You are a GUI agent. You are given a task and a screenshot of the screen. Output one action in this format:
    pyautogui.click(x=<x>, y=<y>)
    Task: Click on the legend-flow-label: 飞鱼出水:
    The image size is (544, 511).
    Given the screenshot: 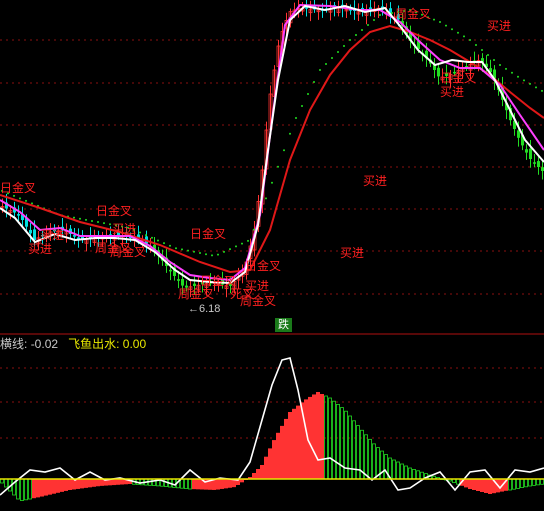 What is the action you would take?
    pyautogui.click(x=94, y=344)
    